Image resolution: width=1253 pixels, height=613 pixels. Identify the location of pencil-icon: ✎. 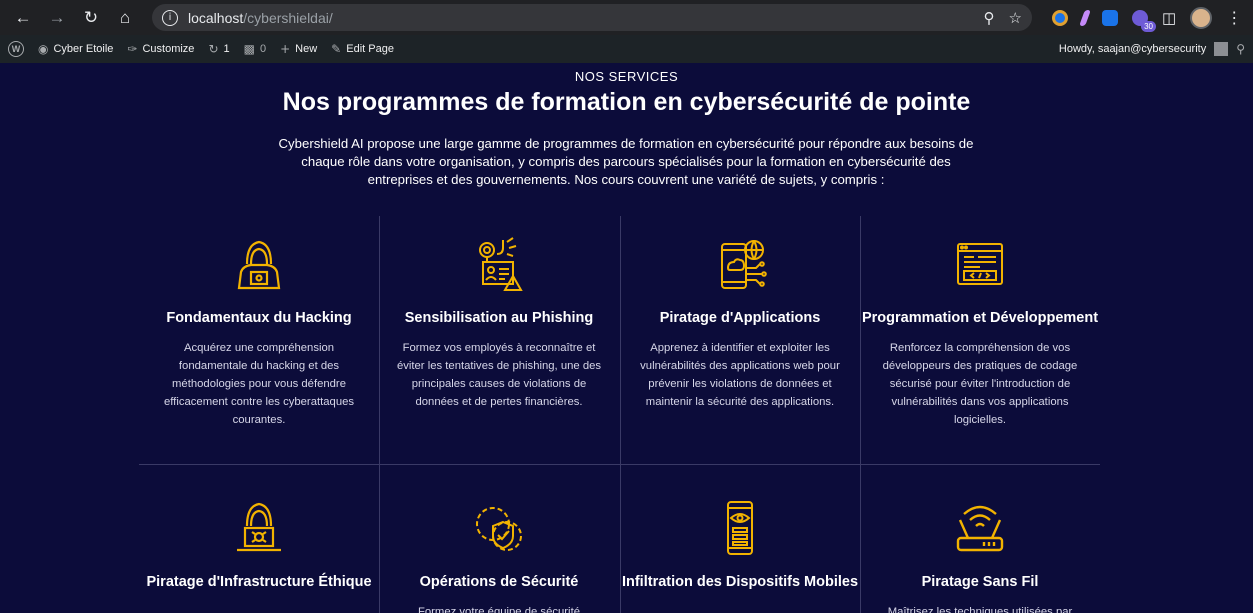
(336, 49).